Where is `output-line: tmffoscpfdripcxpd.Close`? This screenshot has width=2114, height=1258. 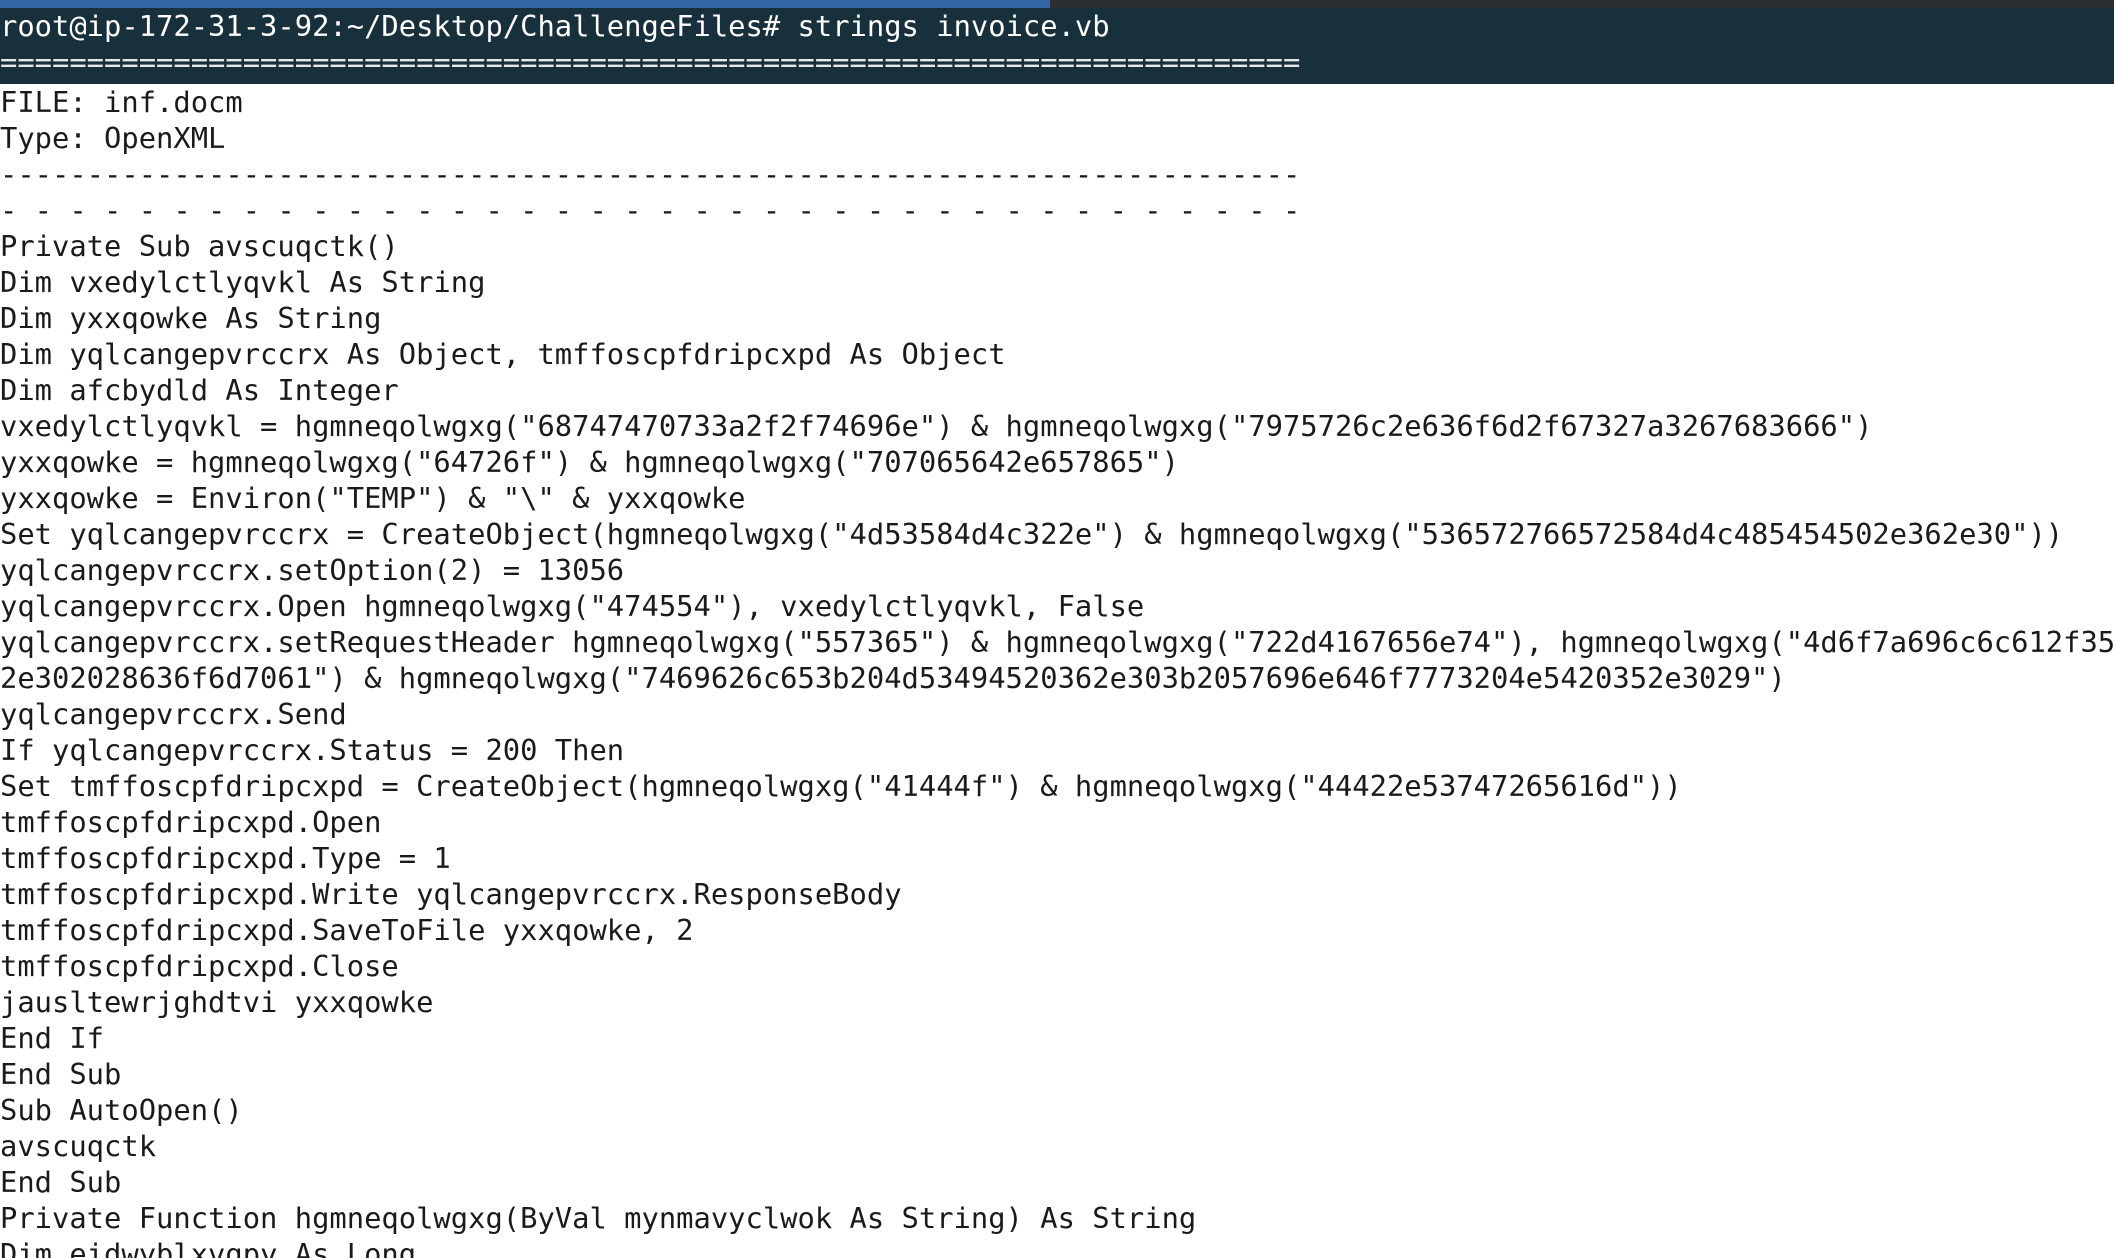 output-line: tmffoscpfdripcxpd.Close is located at coordinates (199, 966).